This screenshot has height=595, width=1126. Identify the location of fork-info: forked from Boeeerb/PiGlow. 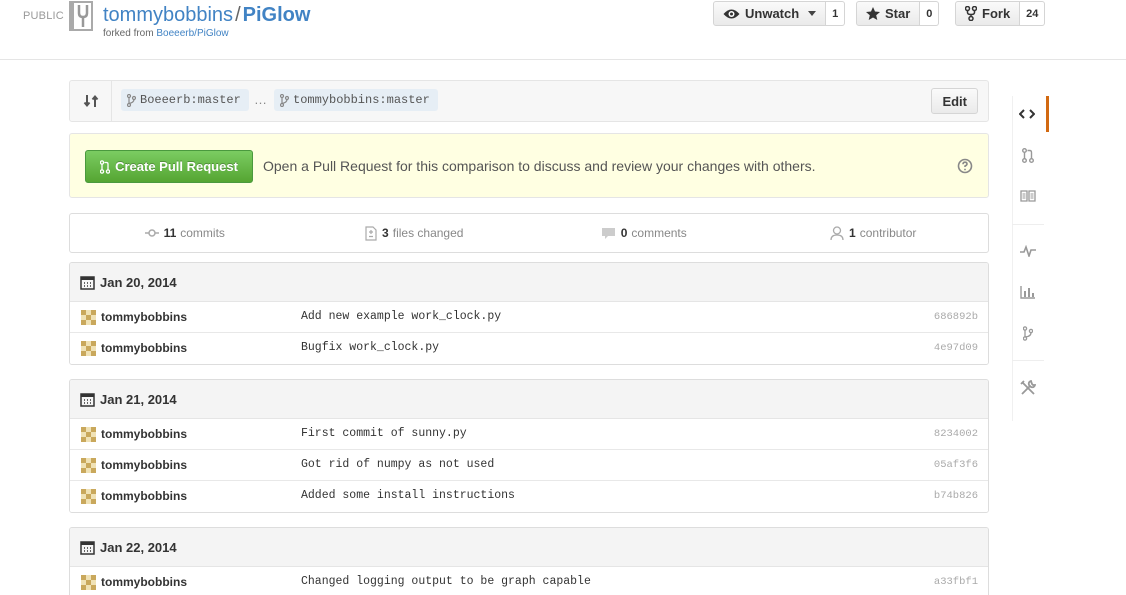
(166, 33).